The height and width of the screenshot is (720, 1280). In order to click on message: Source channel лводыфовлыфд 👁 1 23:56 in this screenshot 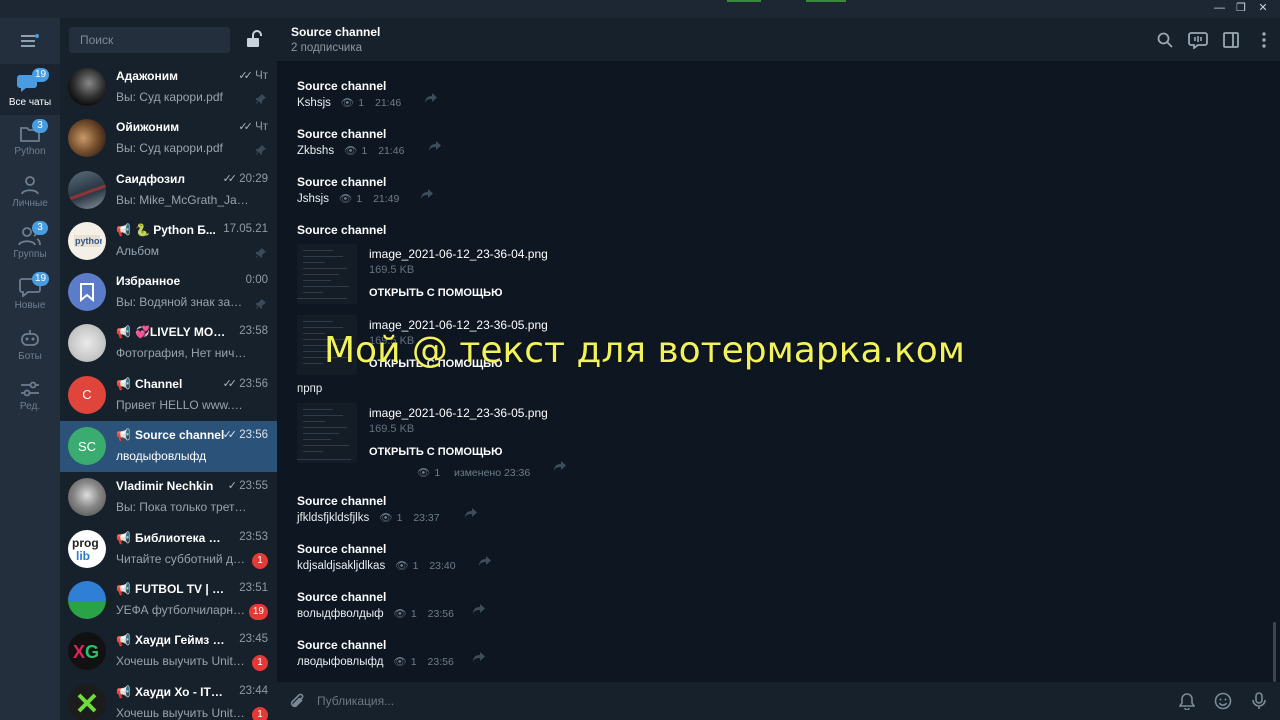, I will do `click(375, 653)`.